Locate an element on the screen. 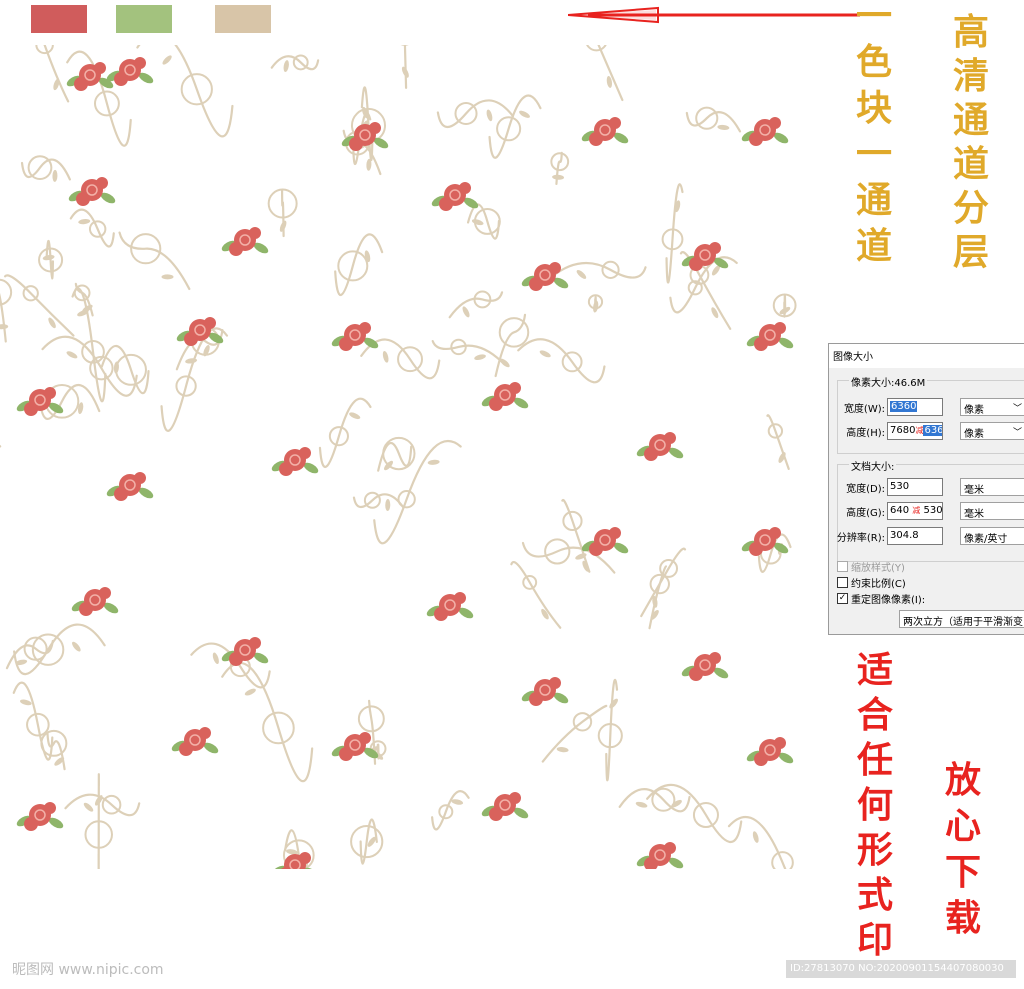  constrain-proportions-checkbox: 约束比例(C) is located at coordinates (871, 582).